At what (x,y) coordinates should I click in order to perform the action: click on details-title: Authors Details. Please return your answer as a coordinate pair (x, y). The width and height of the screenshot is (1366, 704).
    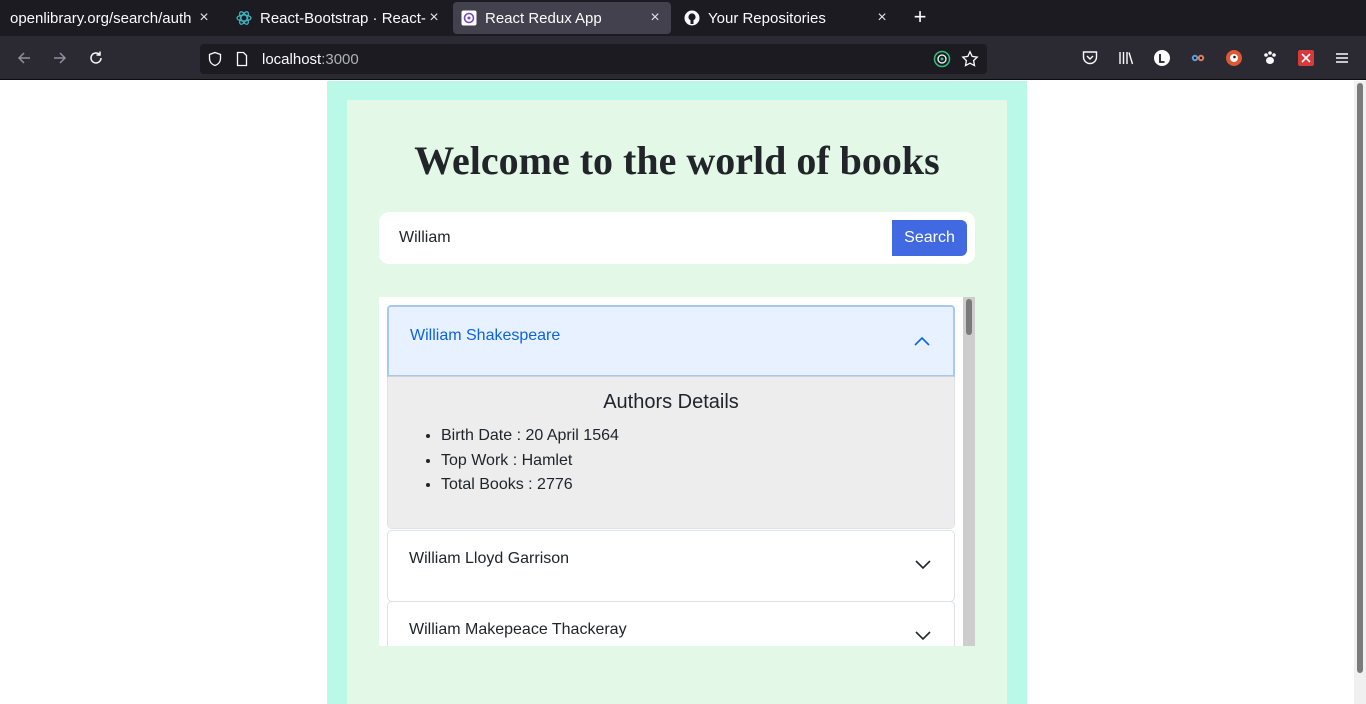
    Looking at the image, I should click on (671, 402).